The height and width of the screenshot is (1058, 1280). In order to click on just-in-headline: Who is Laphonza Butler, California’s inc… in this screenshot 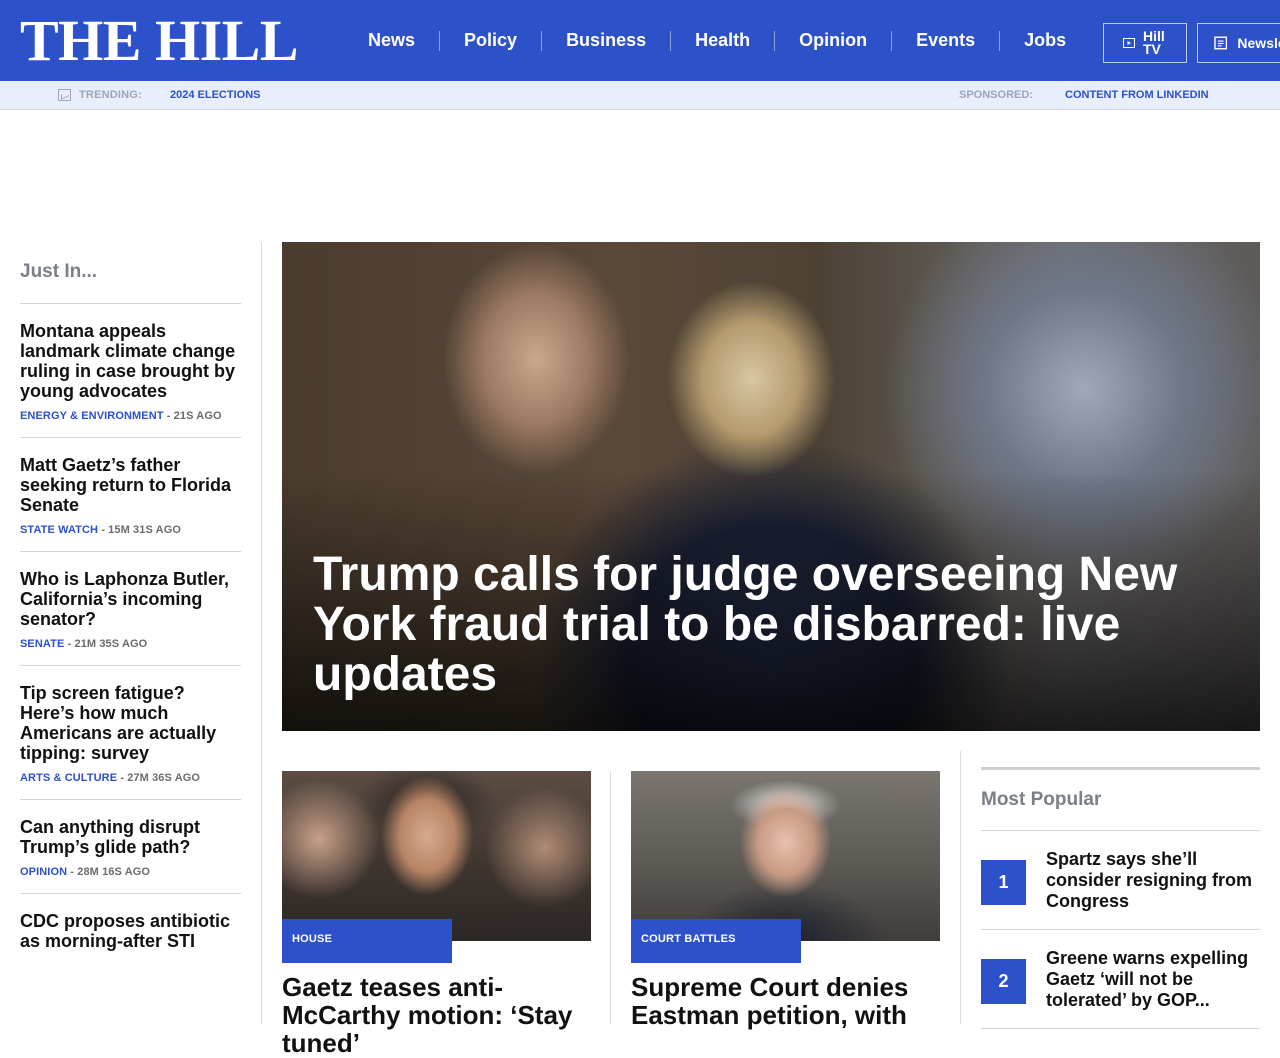, I will do `click(130, 599)`.